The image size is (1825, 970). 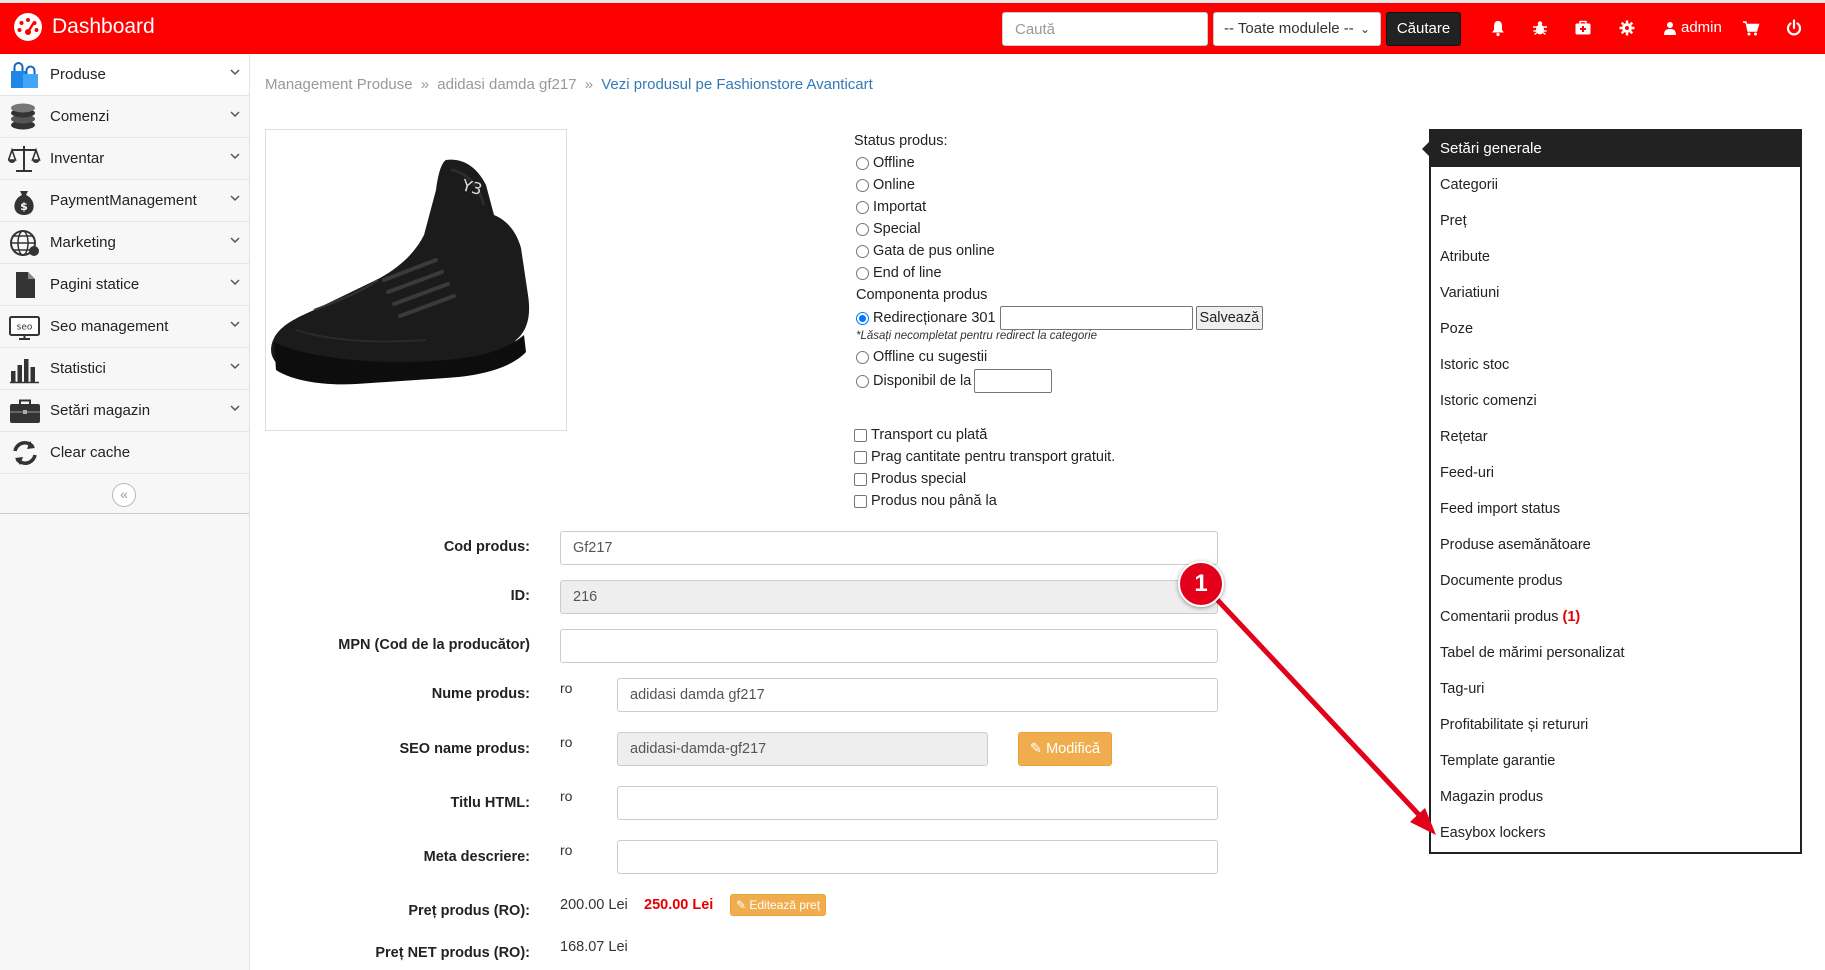 What do you see at coordinates (1615, 437) in the screenshot?
I see `menu-item-retetar: Rețetar` at bounding box center [1615, 437].